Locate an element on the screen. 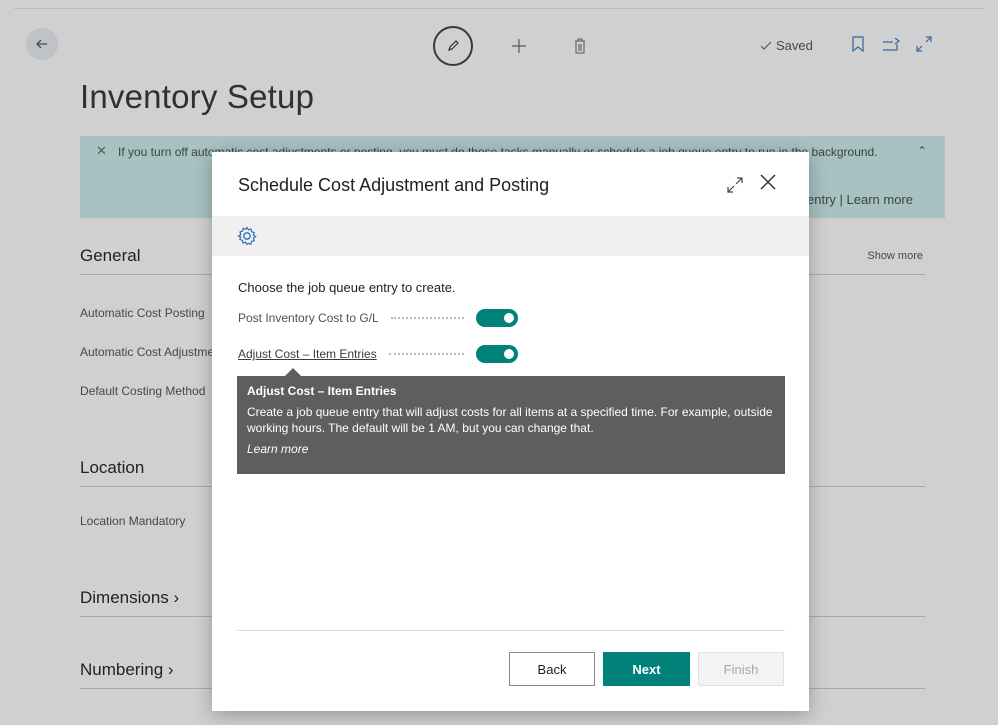 This screenshot has width=998, height=725. tooltip-title: Adjust Cost – Item Entries is located at coordinates (322, 391).